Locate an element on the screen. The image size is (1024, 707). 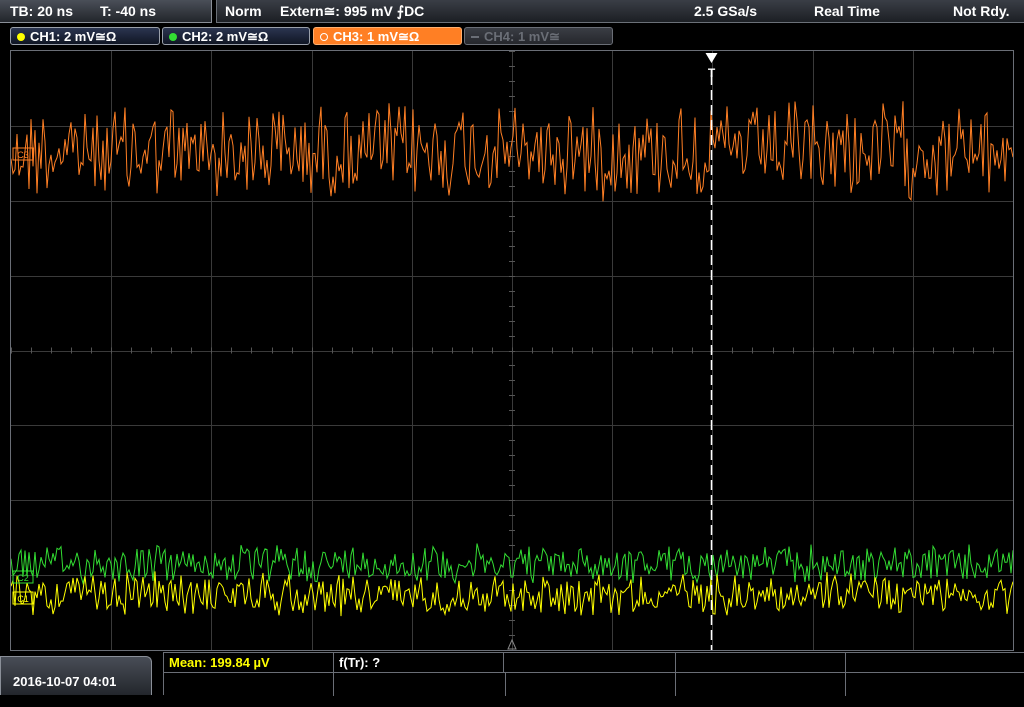
run-status-label: Not Rdy. is located at coordinates (981, 11).